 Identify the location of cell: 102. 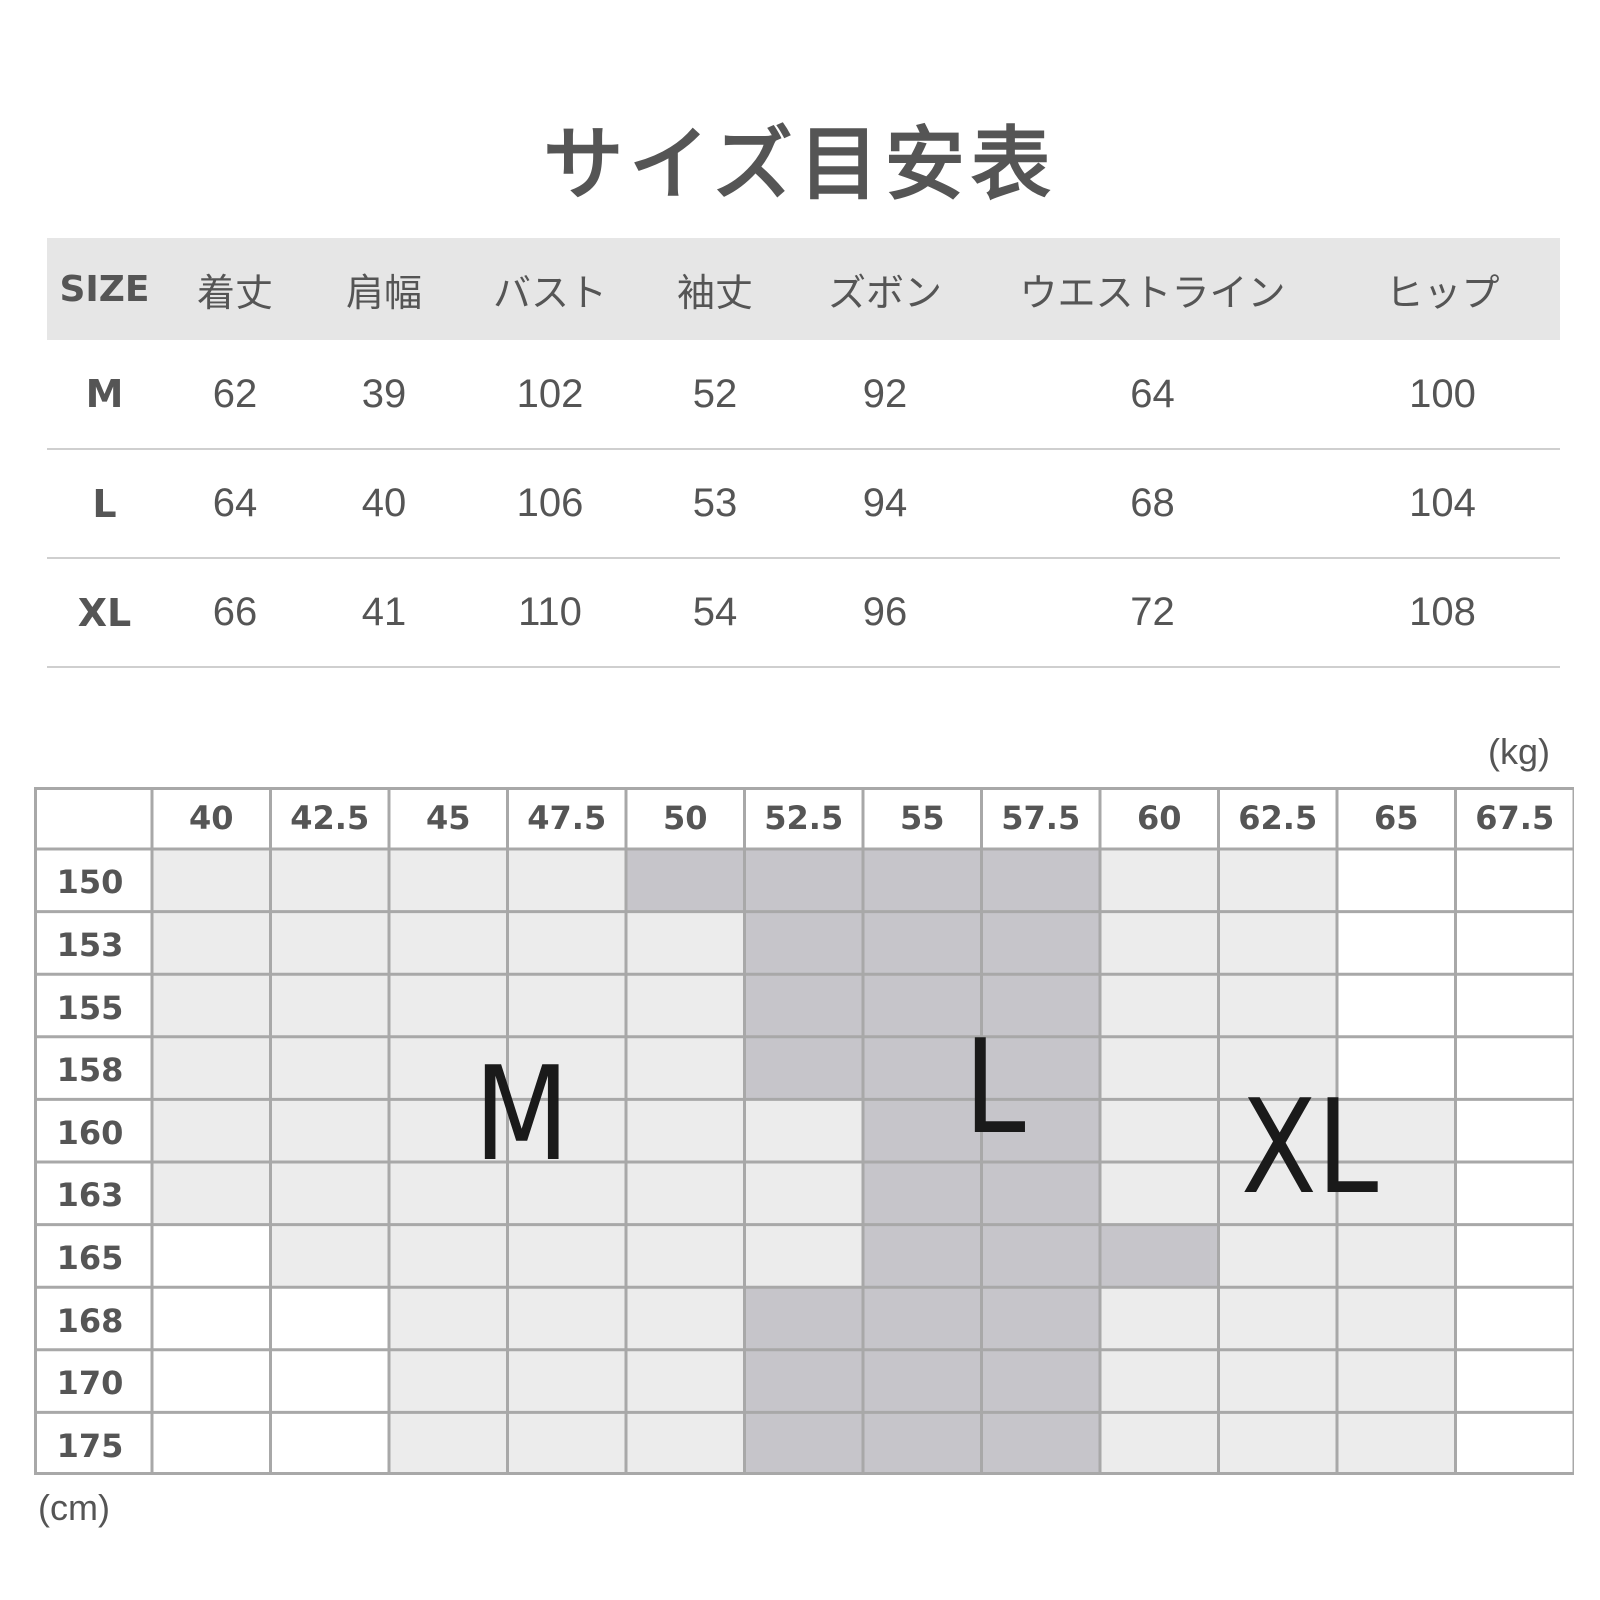
(550, 393).